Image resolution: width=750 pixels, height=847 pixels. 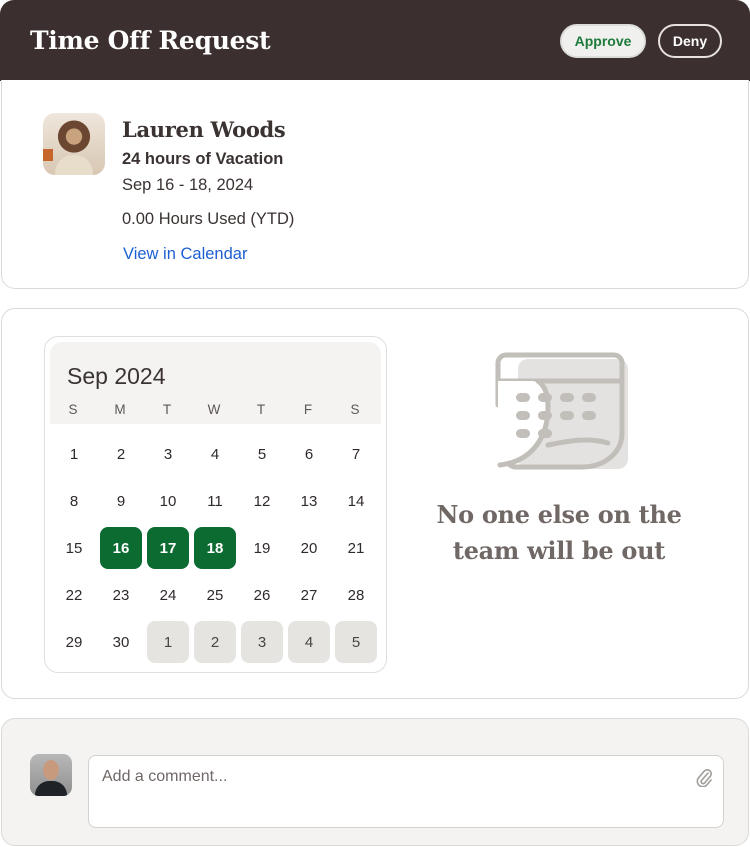 What do you see at coordinates (309, 595) in the screenshot?
I see `calendar-day: 27` at bounding box center [309, 595].